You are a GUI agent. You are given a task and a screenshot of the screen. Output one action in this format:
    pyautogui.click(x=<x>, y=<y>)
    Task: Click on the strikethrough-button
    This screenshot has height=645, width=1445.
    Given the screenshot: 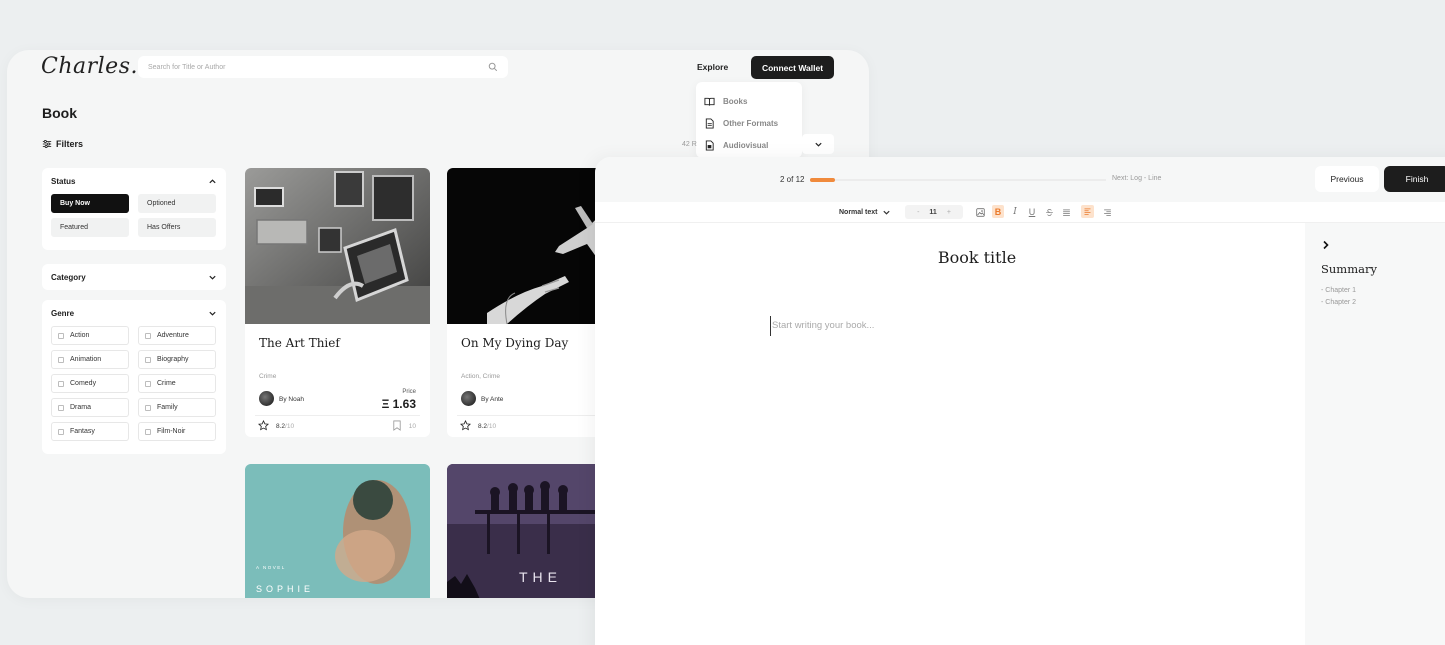 What is the action you would take?
    pyautogui.click(x=1049, y=212)
    